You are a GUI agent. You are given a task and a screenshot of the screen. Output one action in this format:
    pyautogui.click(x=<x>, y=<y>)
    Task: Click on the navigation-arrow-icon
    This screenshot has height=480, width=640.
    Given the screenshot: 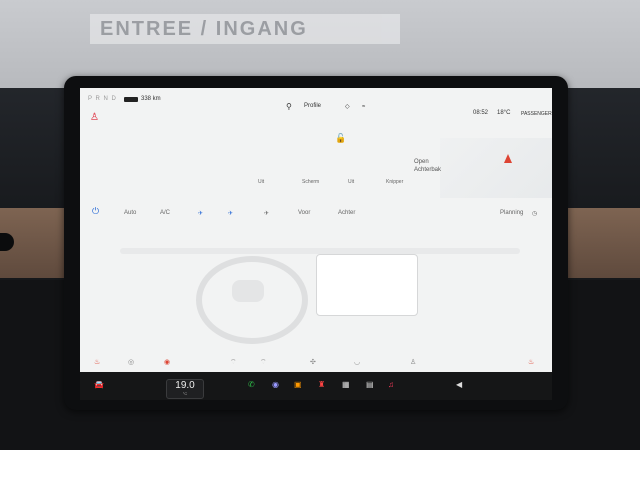 What is the action you would take?
    pyautogui.click(x=508, y=158)
    